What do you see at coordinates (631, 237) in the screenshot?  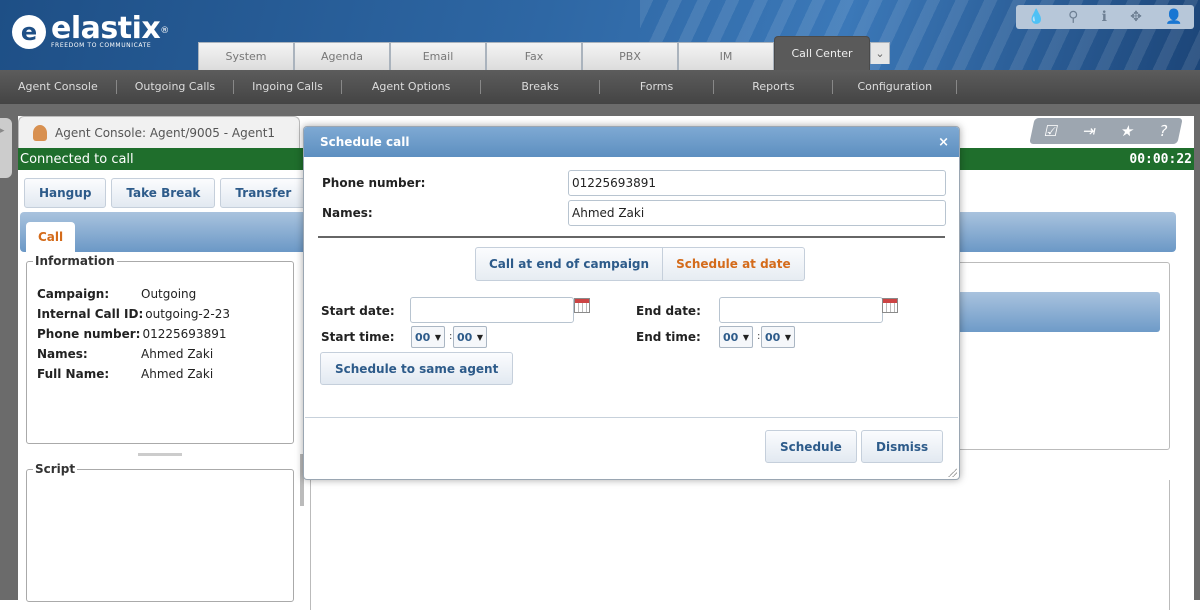 I see `dialog-divider` at bounding box center [631, 237].